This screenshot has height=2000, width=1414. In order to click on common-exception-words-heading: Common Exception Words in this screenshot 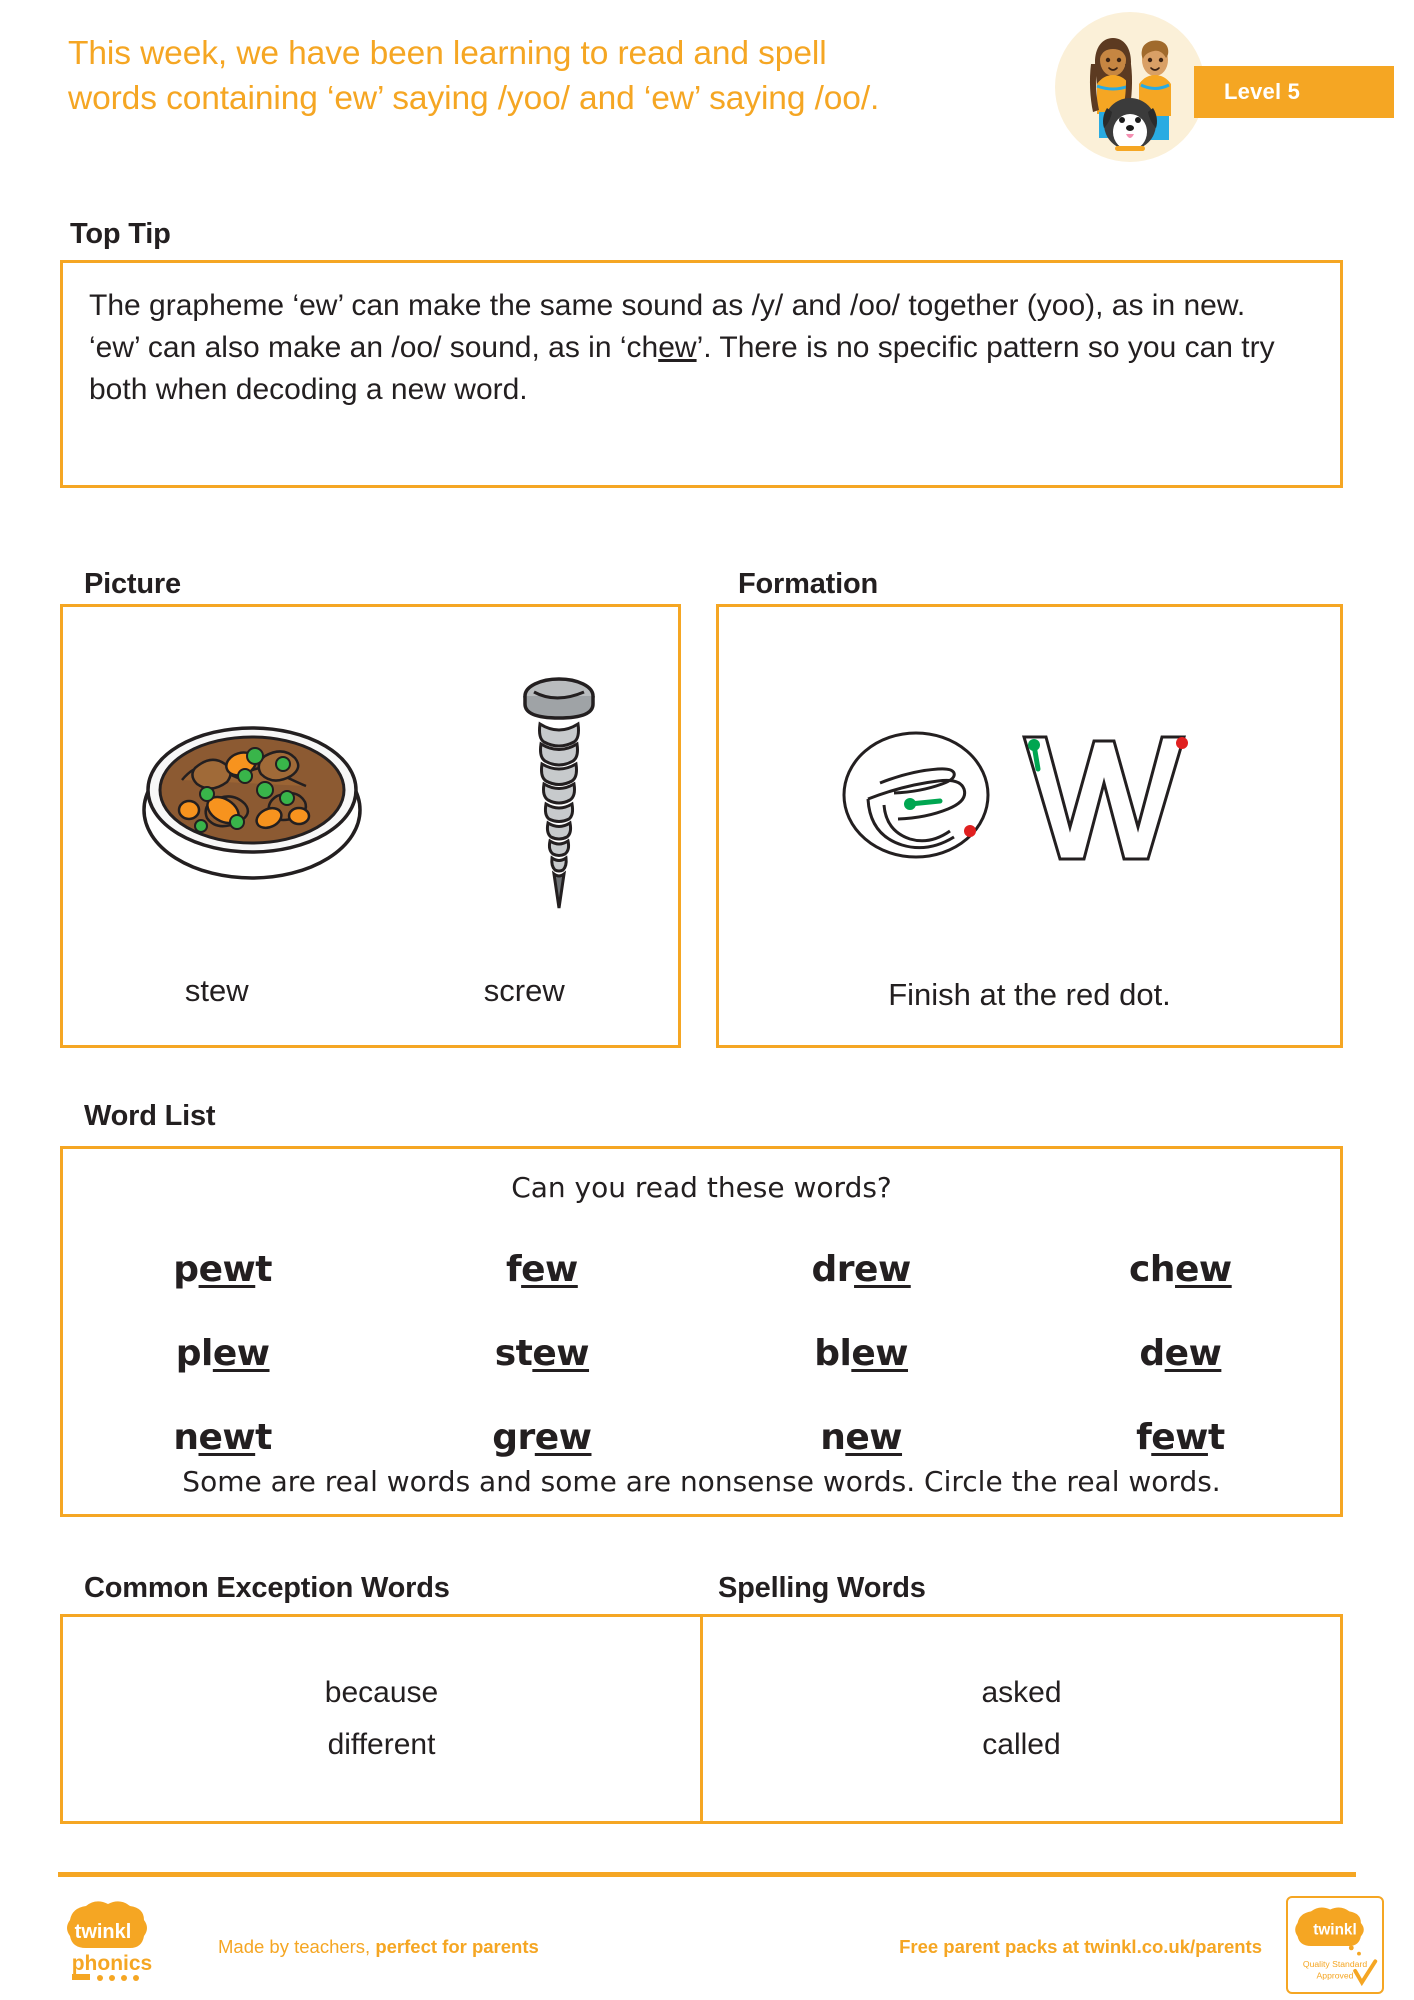, I will do `click(267, 1588)`.